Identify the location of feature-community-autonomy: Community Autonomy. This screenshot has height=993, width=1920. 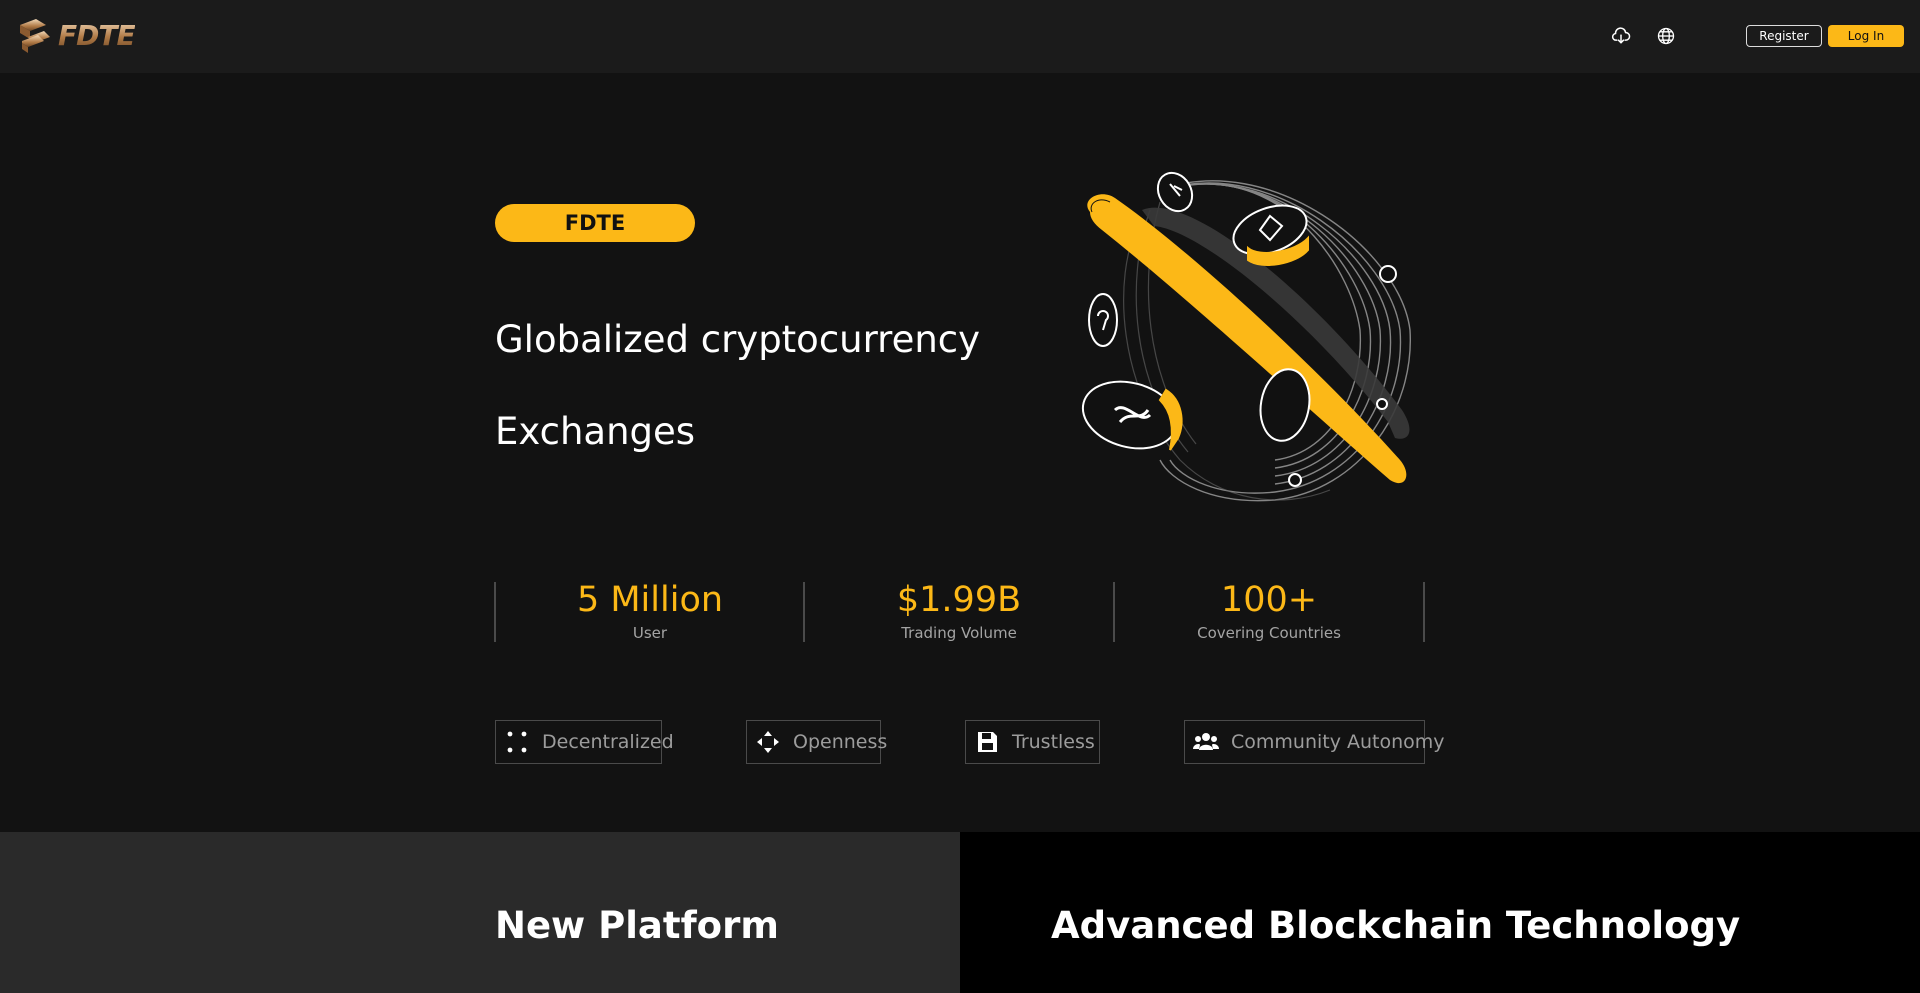
(1314, 742).